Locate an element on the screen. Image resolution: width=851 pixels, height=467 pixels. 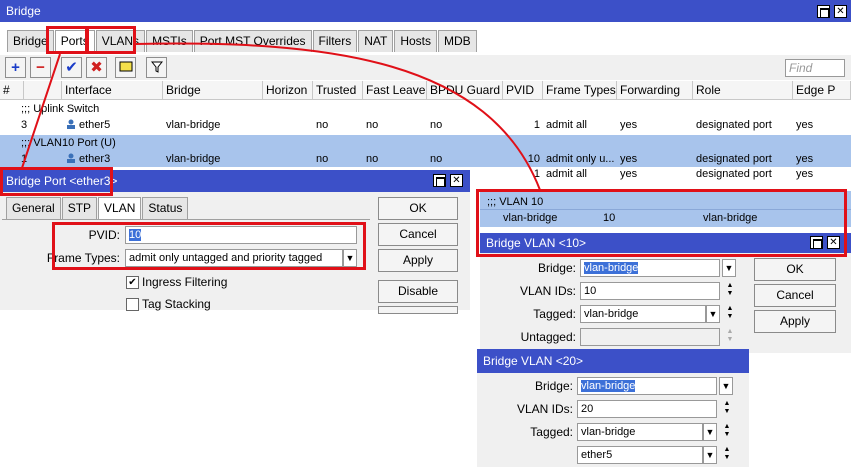
col-trusted: Trusted is located at coordinates (338, 90).